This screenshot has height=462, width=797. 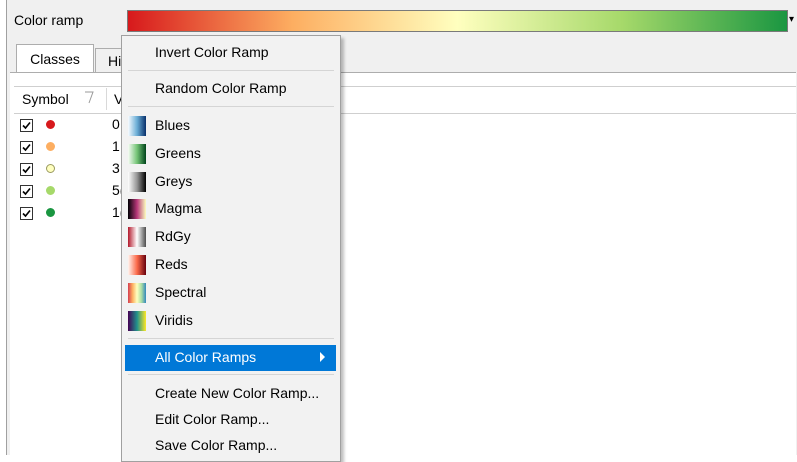 I want to click on color-ramp-label: Color ramp, so click(x=49, y=20).